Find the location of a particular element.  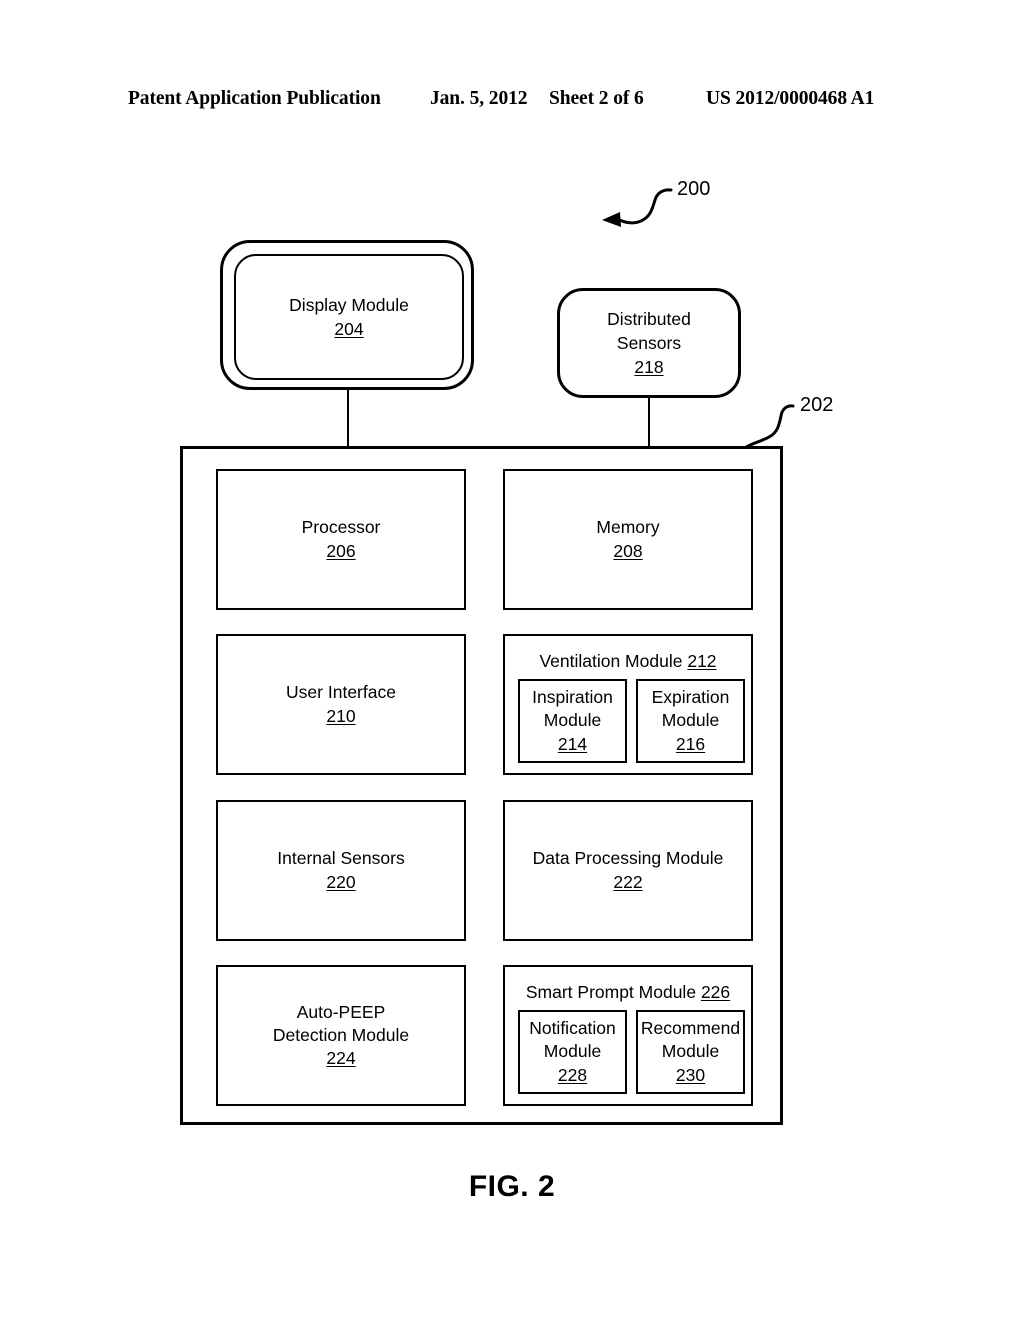

internal-sensors-module: Internal Sensors 220 is located at coordinates (341, 870).